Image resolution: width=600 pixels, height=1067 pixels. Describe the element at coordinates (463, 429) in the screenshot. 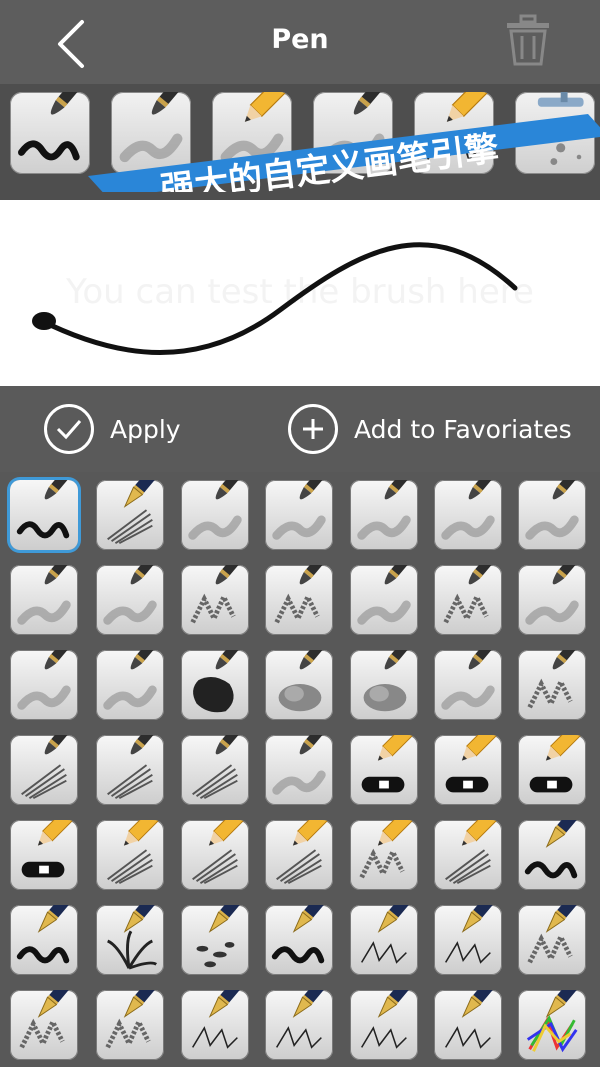

I see `add-to-favorites-label: Add to Favoriates` at that location.